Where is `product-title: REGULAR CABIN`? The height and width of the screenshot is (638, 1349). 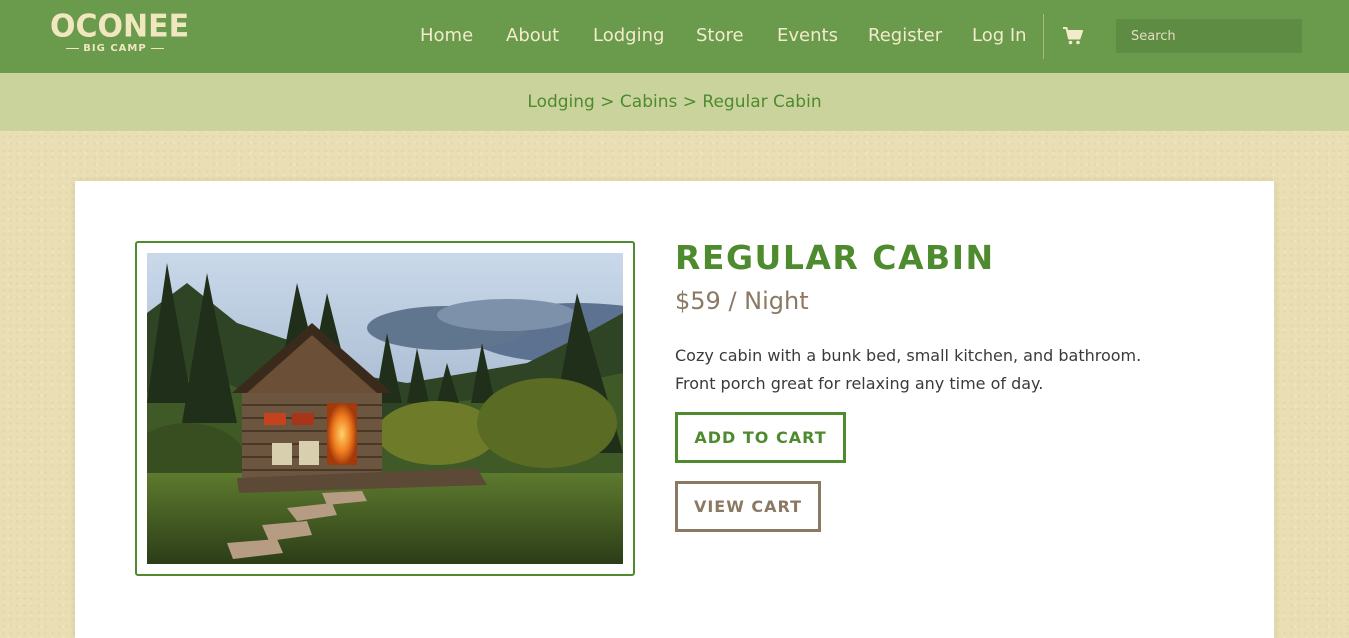
product-title: REGULAR CABIN is located at coordinates (835, 257).